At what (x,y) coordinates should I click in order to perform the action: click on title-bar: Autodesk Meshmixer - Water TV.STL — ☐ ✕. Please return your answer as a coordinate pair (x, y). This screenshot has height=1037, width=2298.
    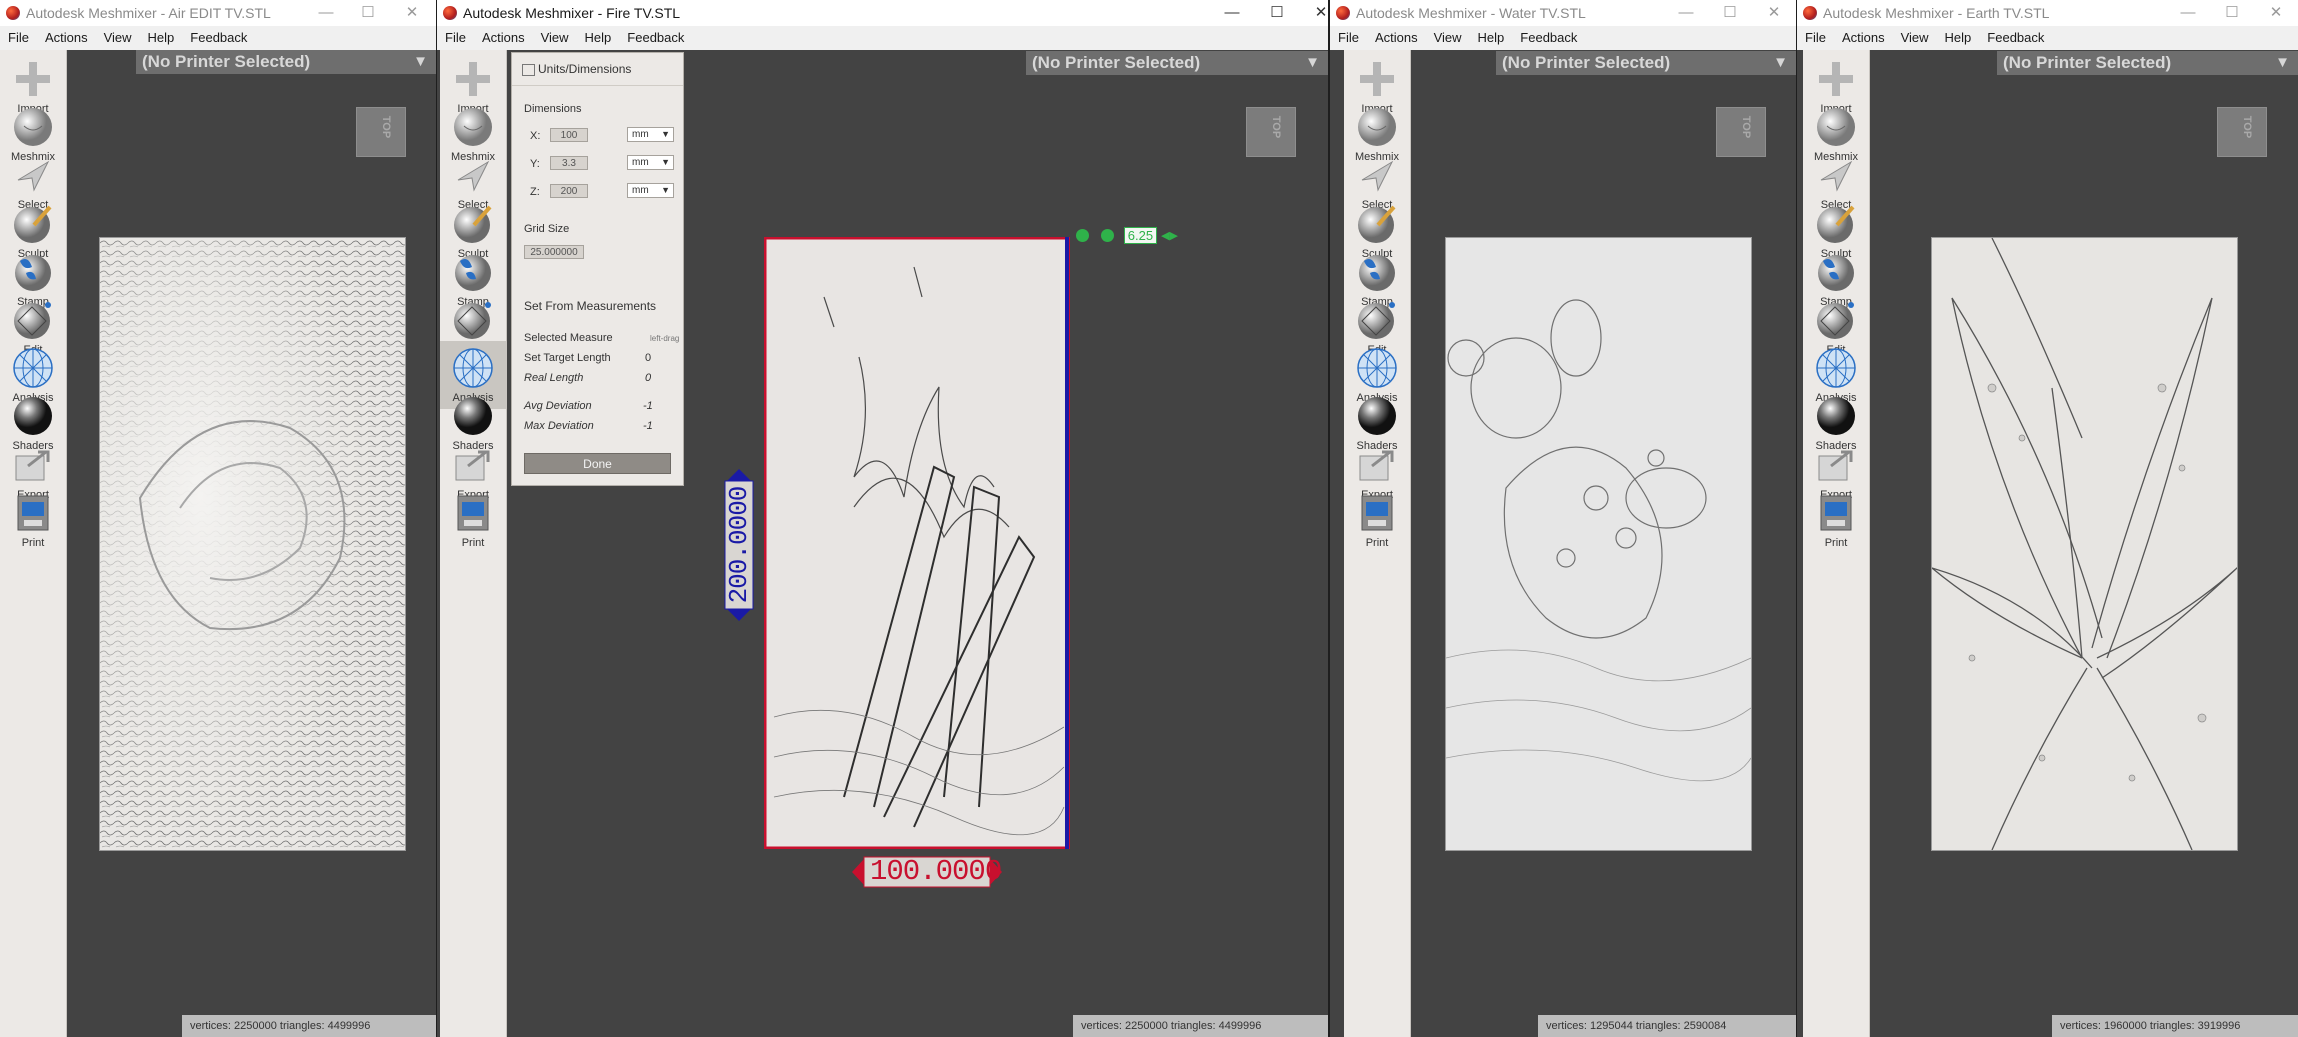
    Looking at the image, I should click on (1563, 13).